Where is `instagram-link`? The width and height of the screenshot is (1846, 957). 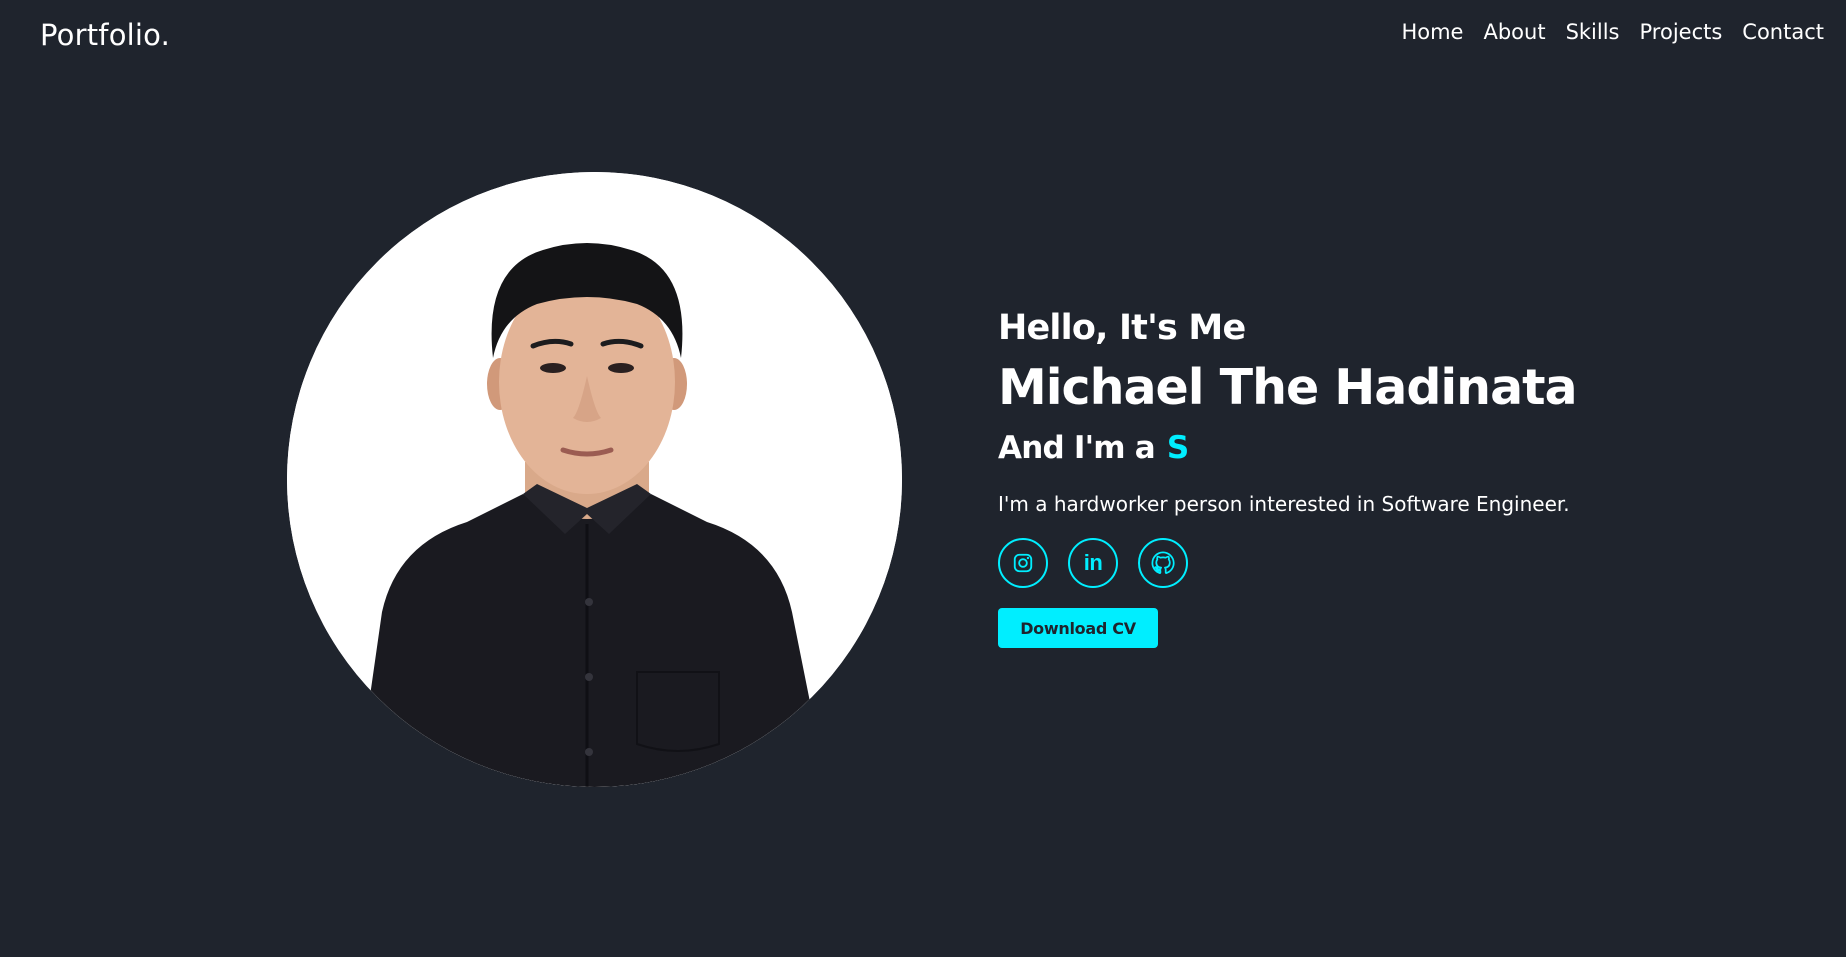 instagram-link is located at coordinates (1023, 563).